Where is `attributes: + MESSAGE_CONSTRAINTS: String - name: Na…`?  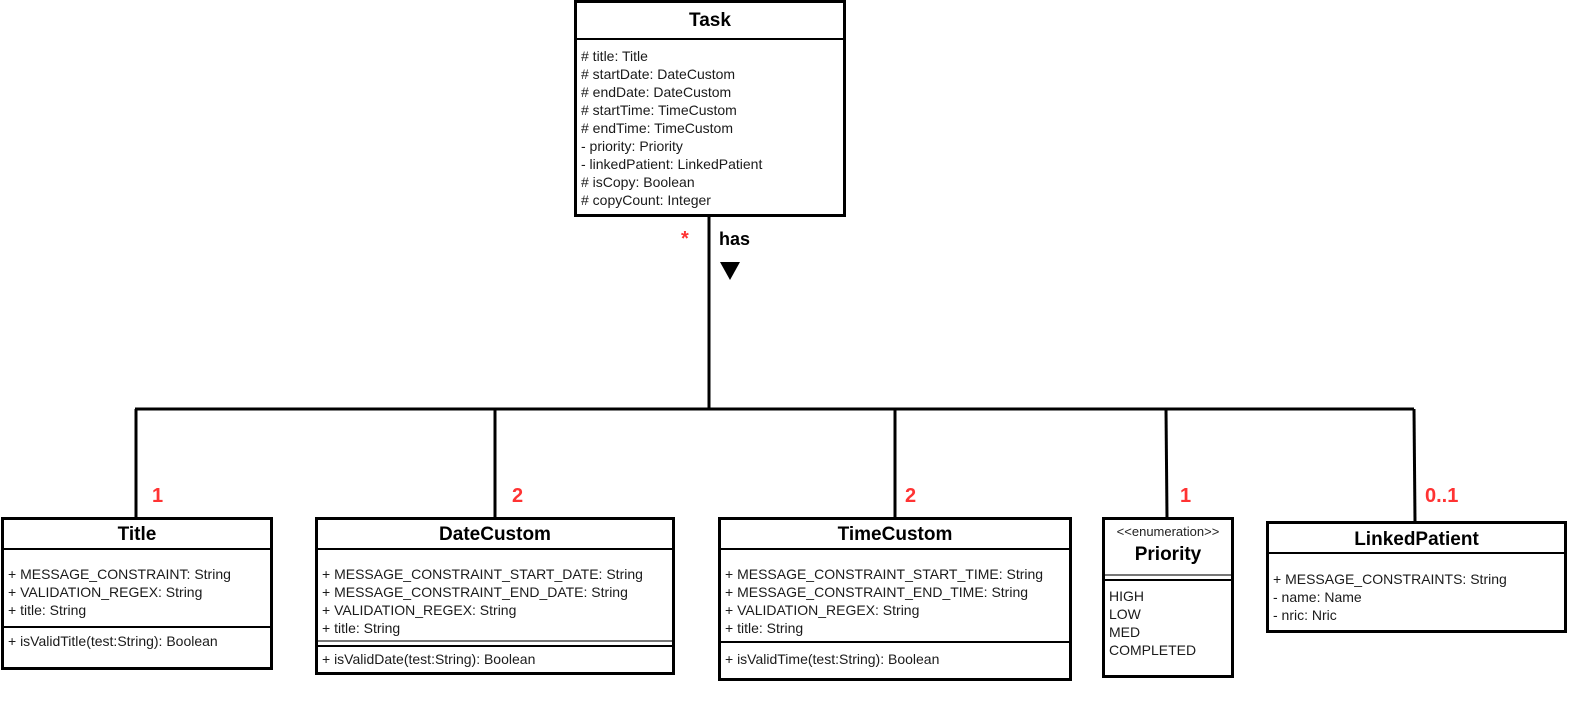 attributes: + MESSAGE_CONSTRAINTS: String - name: Na… is located at coordinates (1416, 589).